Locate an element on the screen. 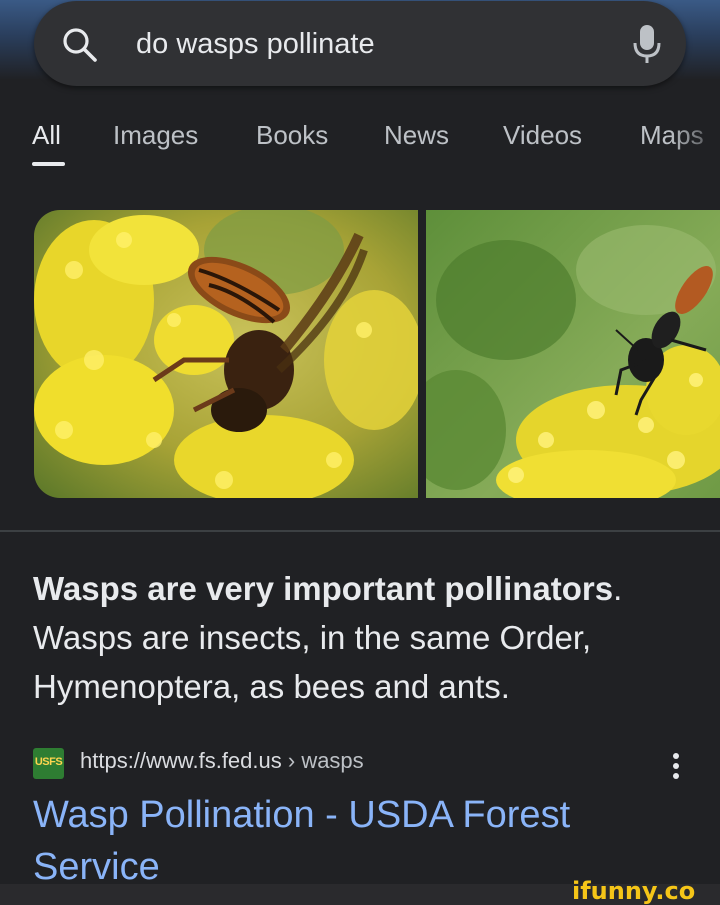 The width and height of the screenshot is (720, 905). snippet-period: . is located at coordinates (618, 588).